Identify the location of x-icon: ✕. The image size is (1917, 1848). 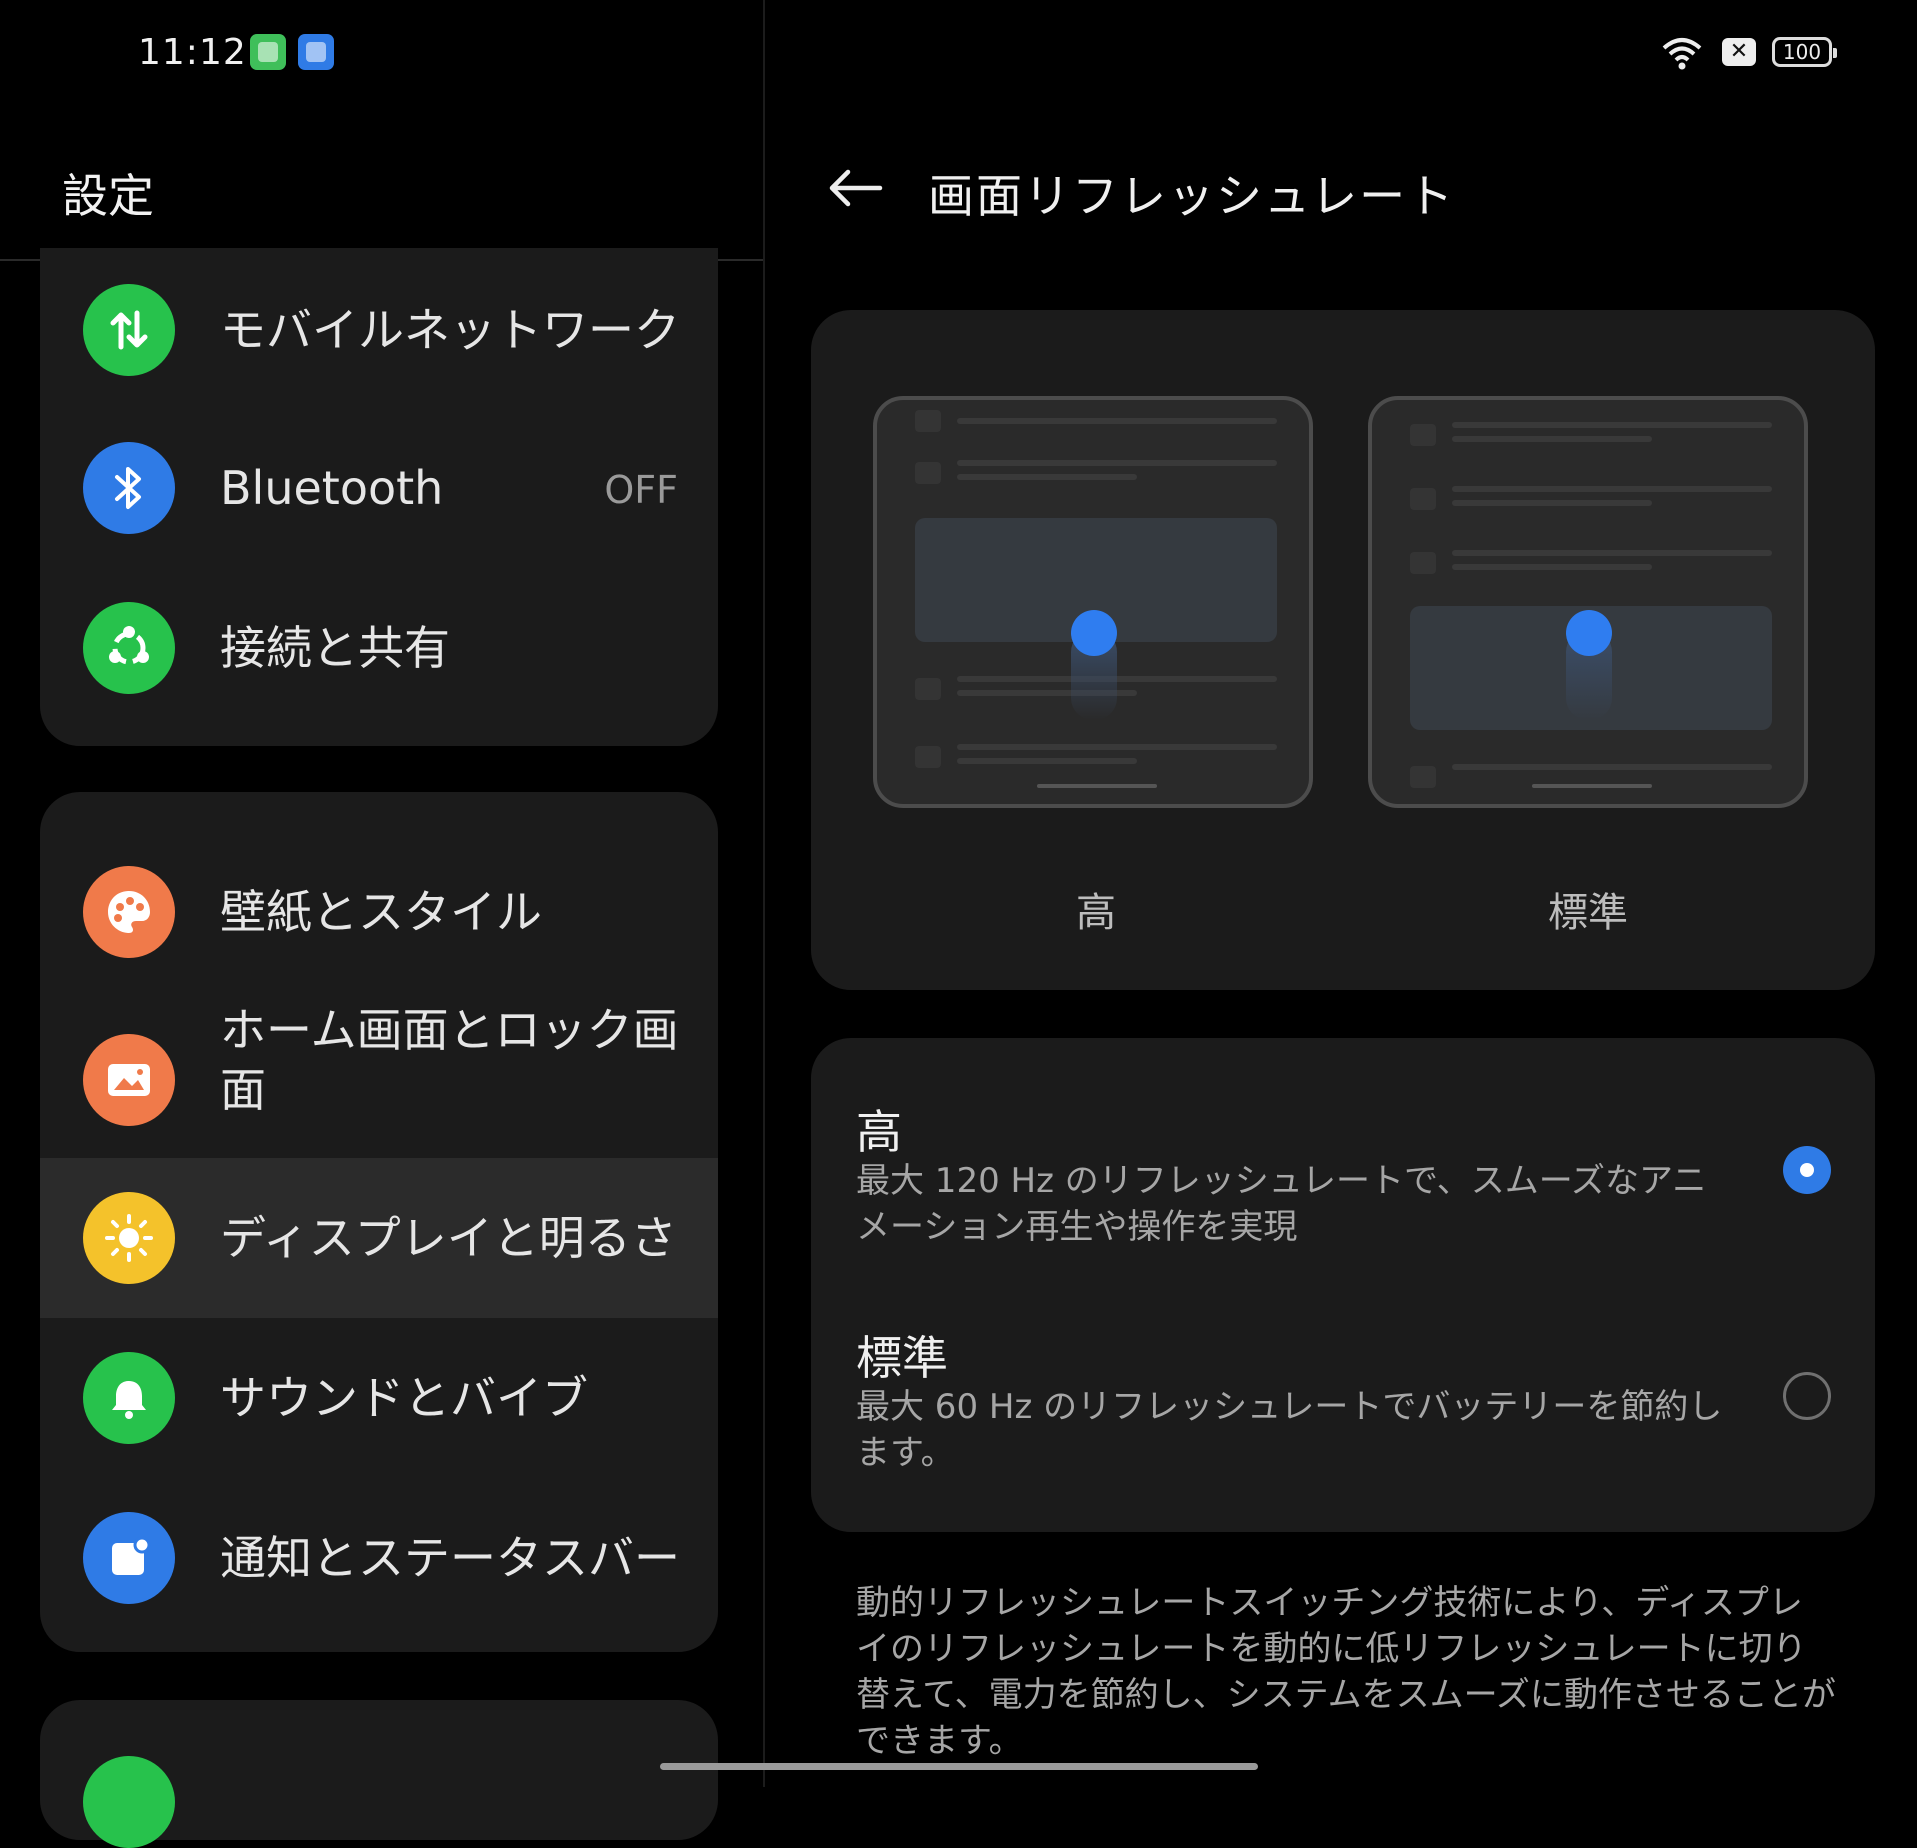
(1739, 52).